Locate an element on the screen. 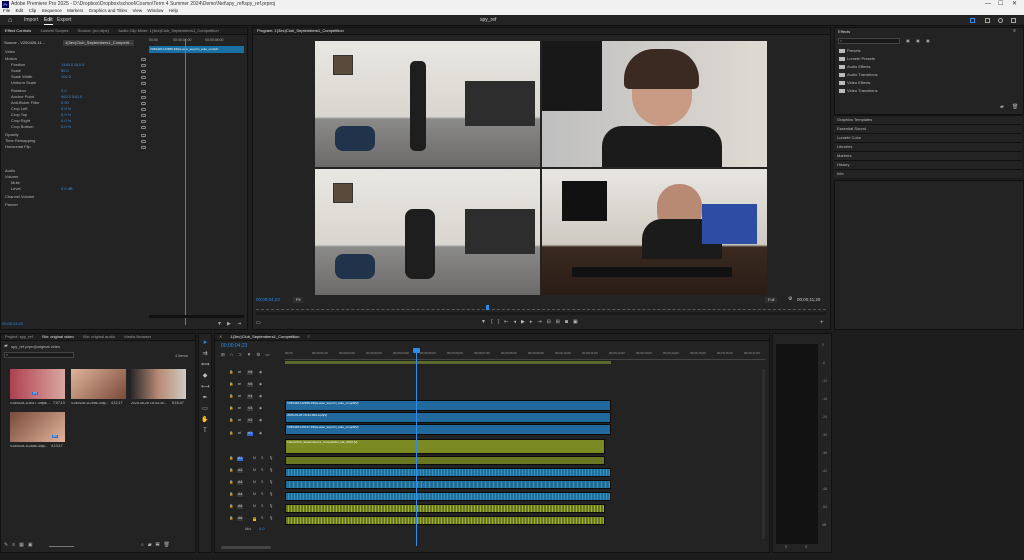 This screenshot has height=560, width=1024. tab-effect-controls: Effect Controls is located at coordinates (18, 31).